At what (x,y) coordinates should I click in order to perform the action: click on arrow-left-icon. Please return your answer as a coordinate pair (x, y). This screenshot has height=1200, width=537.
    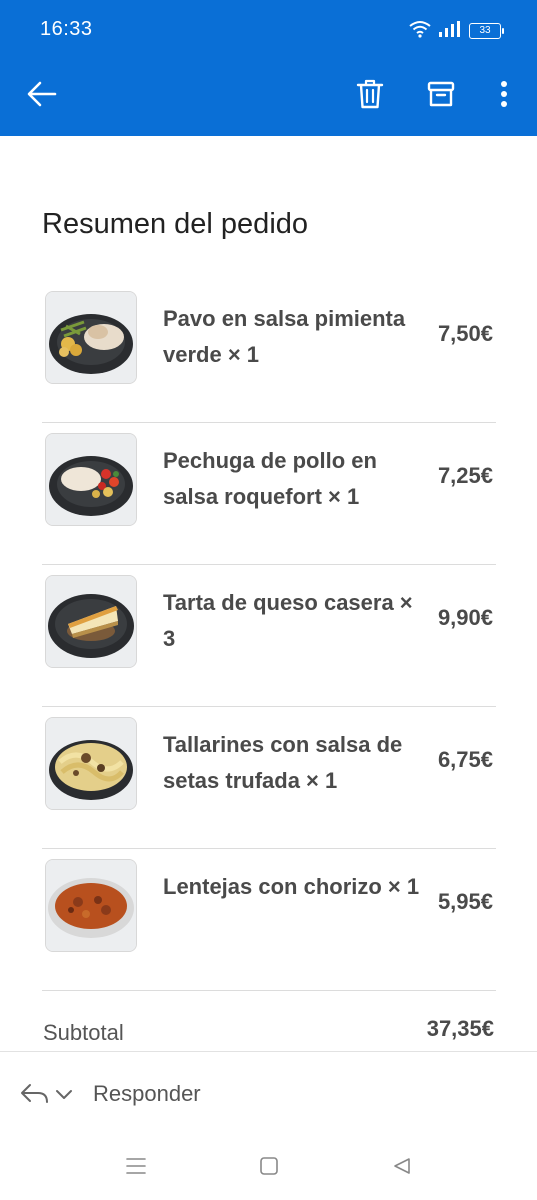
    Looking at the image, I should click on (42, 96).